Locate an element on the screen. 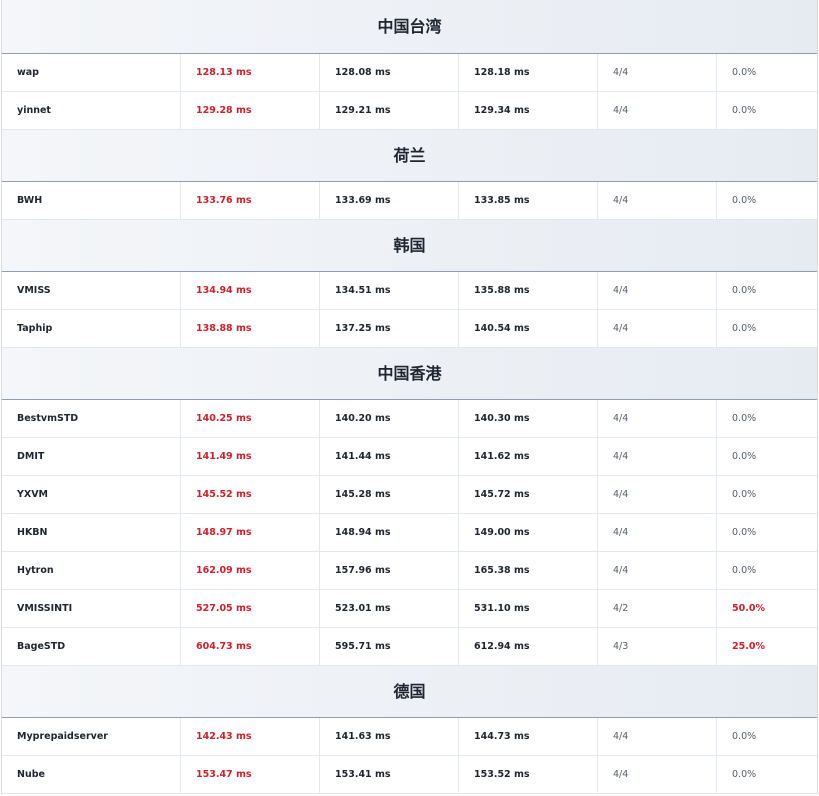 The image size is (819, 796). max-latency: 531.10 ms is located at coordinates (528, 608).